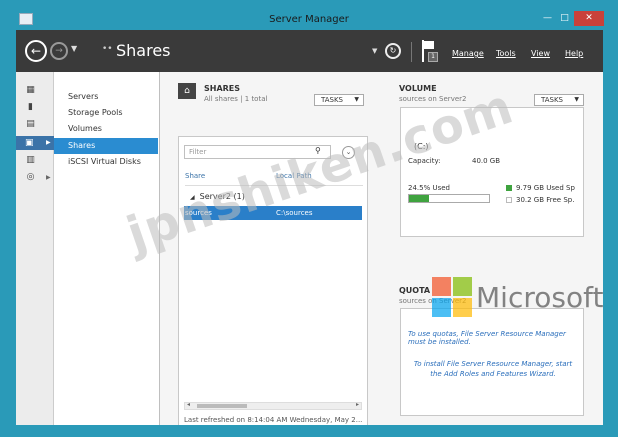 The height and width of the screenshot is (437, 618). Describe the element at coordinates (30, 90) in the screenshot. I see `dashboard-icon: ▦` at that location.